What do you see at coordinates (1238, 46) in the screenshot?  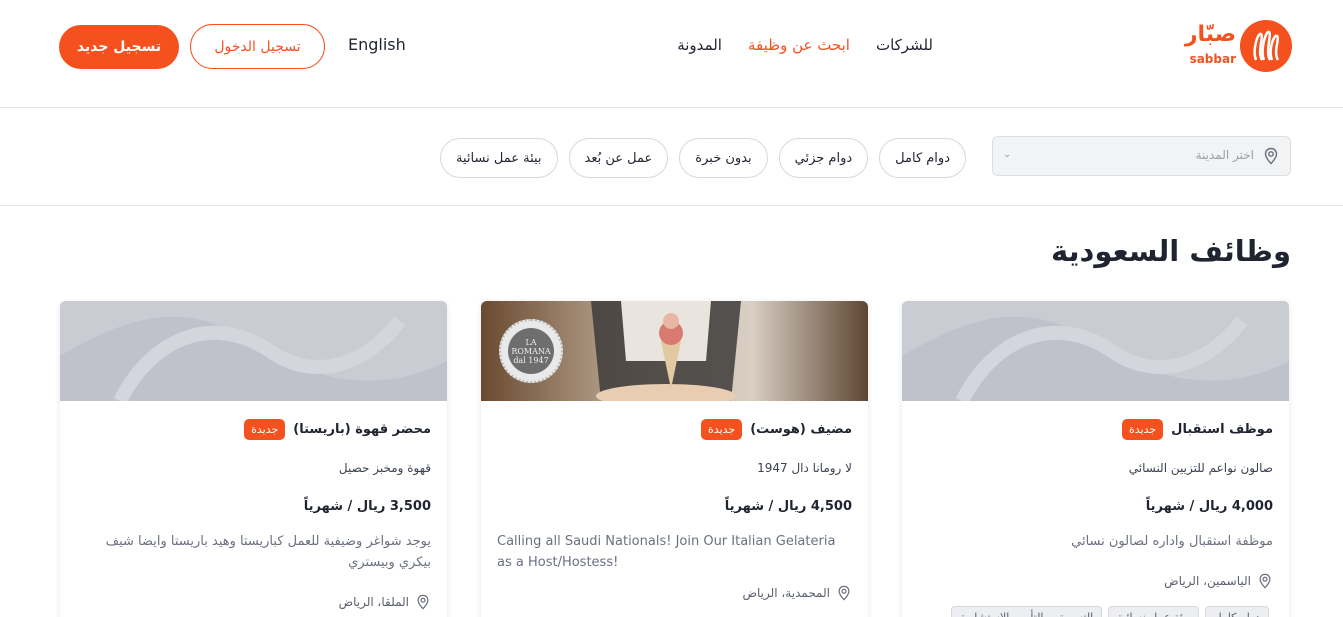 I see `sabbar-logo: صبّار sabbar` at bounding box center [1238, 46].